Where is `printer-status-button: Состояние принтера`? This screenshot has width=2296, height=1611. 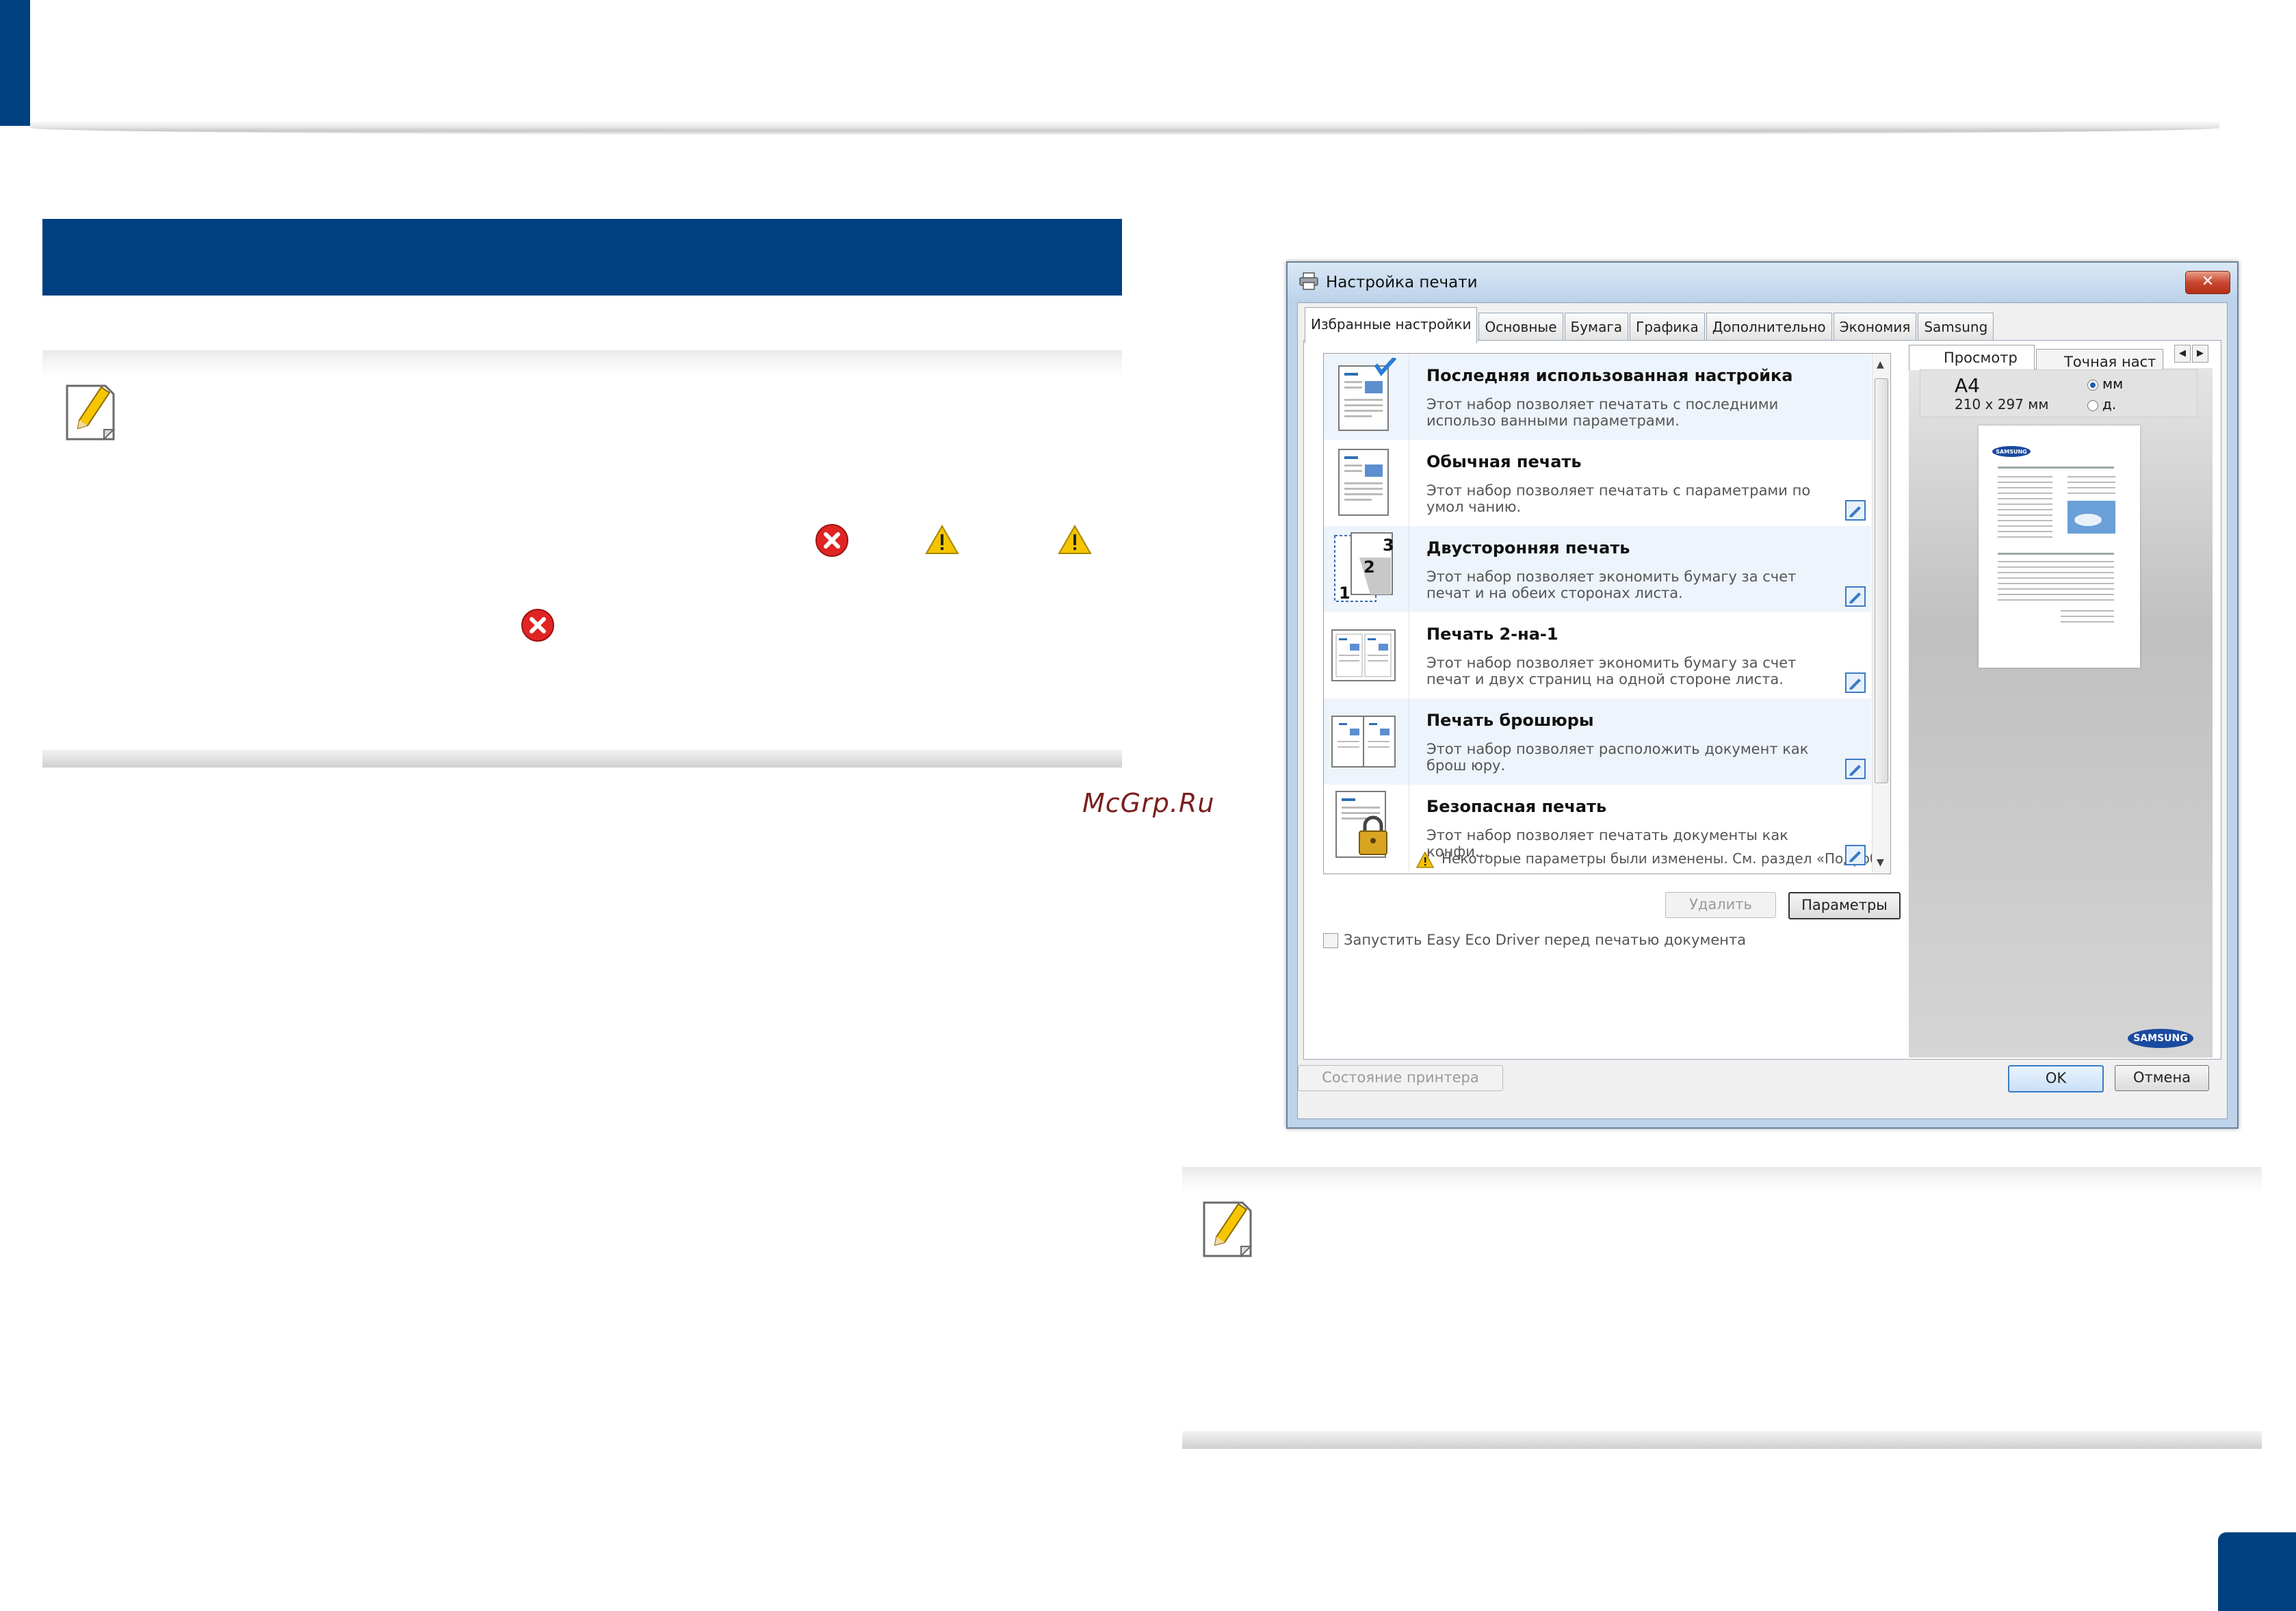 printer-status-button: Состояние принтера is located at coordinates (1401, 1078).